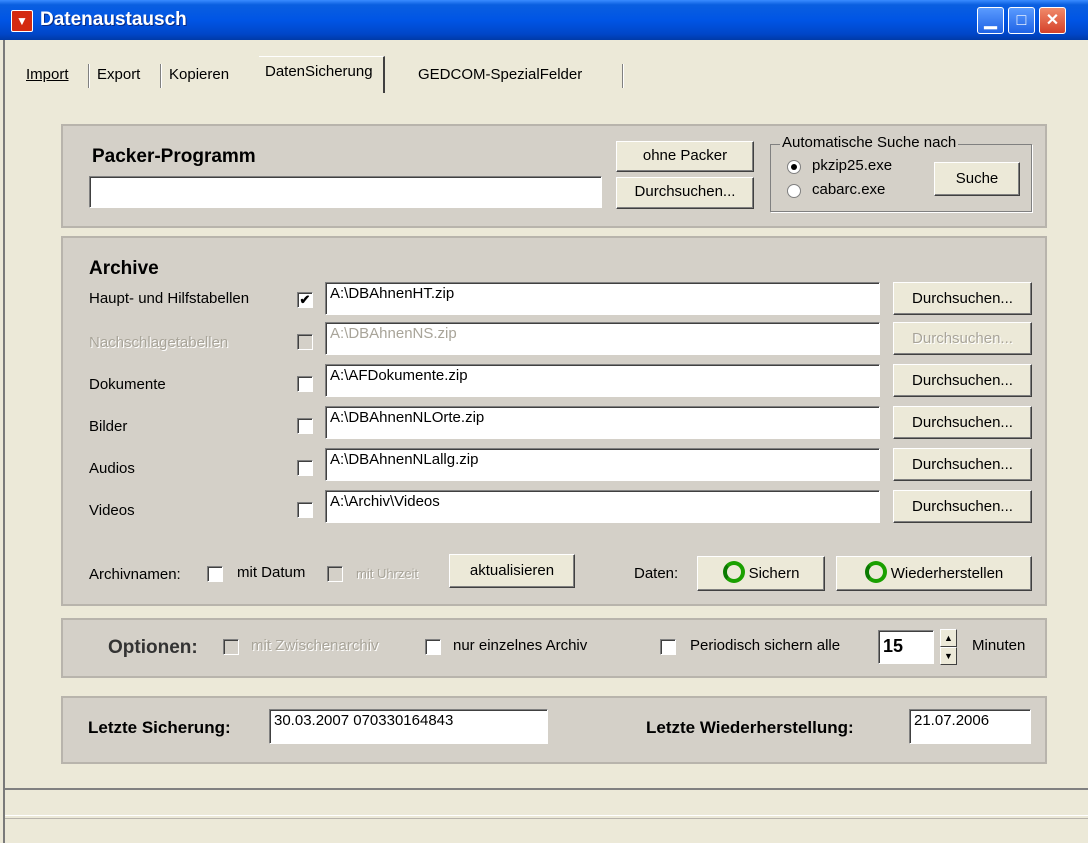  I want to click on radio-pkzip, so click(794, 167).